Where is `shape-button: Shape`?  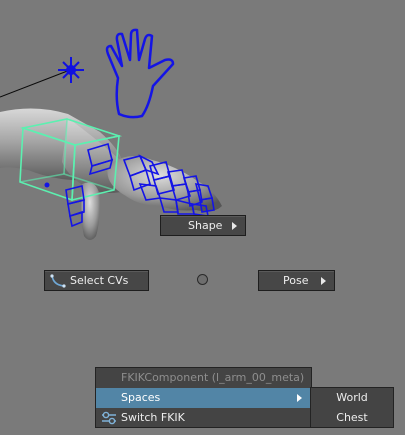
shape-button: Shape is located at coordinates (203, 225).